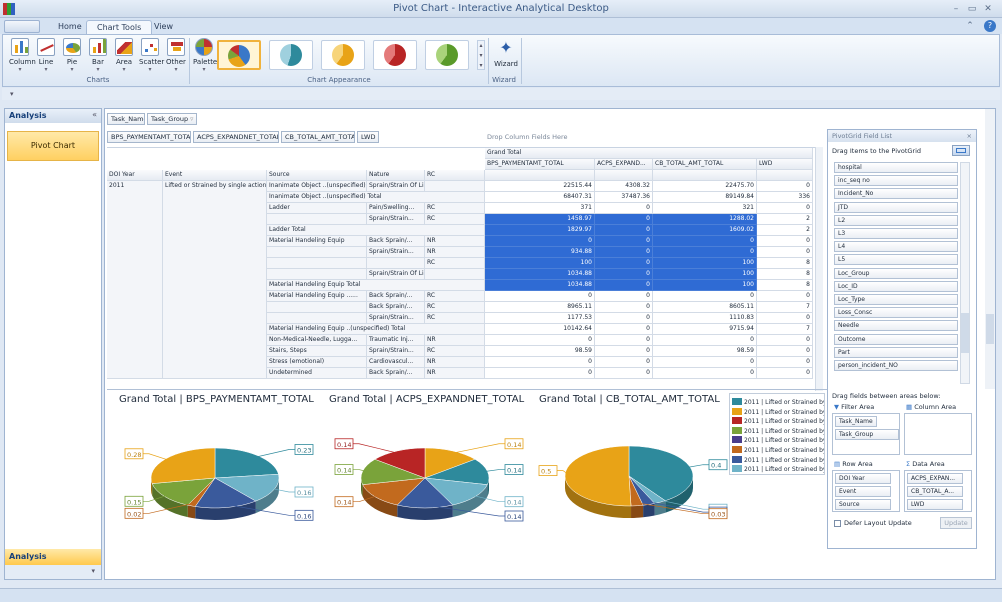 Image resolution: width=1002 pixels, height=602 pixels. I want to click on chart-style-swatch, so click(343, 55).